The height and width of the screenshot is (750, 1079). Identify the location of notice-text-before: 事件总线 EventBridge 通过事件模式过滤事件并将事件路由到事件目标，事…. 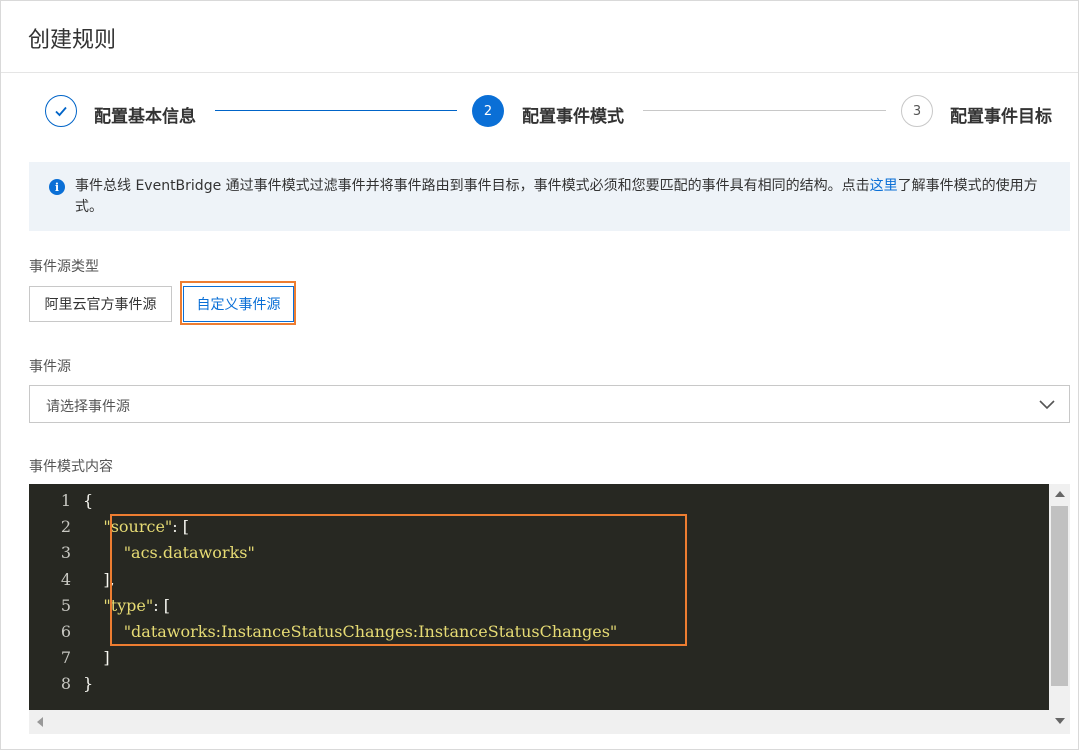
(472, 186).